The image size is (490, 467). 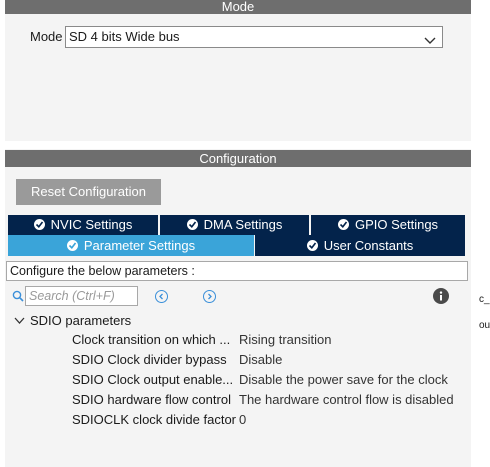 I want to click on tab-dma-settings-label: DMA Settings, so click(x=243, y=224).